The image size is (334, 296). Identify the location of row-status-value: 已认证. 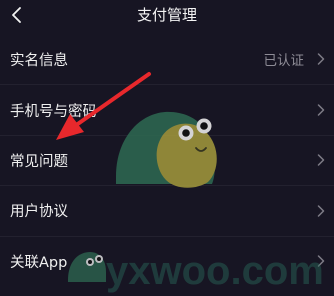
(284, 61).